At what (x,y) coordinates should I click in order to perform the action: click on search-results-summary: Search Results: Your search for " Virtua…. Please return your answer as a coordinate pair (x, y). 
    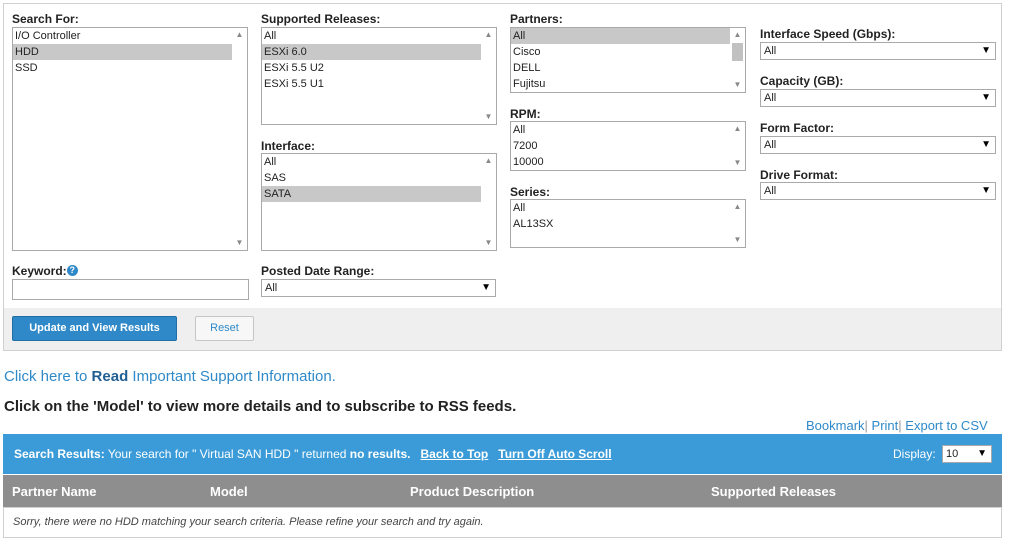
    Looking at the image, I should click on (313, 454).